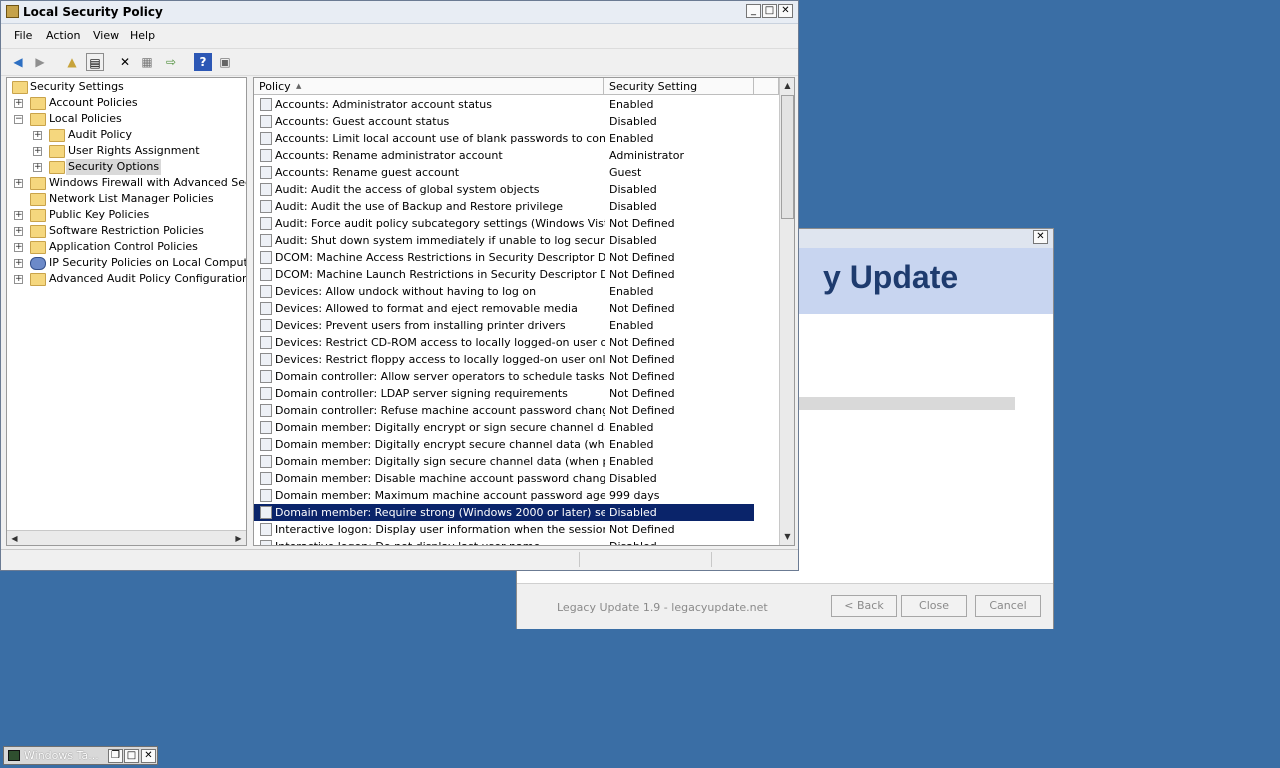  What do you see at coordinates (72, 62) in the screenshot?
I see `up-folder-icon: ▲` at bounding box center [72, 62].